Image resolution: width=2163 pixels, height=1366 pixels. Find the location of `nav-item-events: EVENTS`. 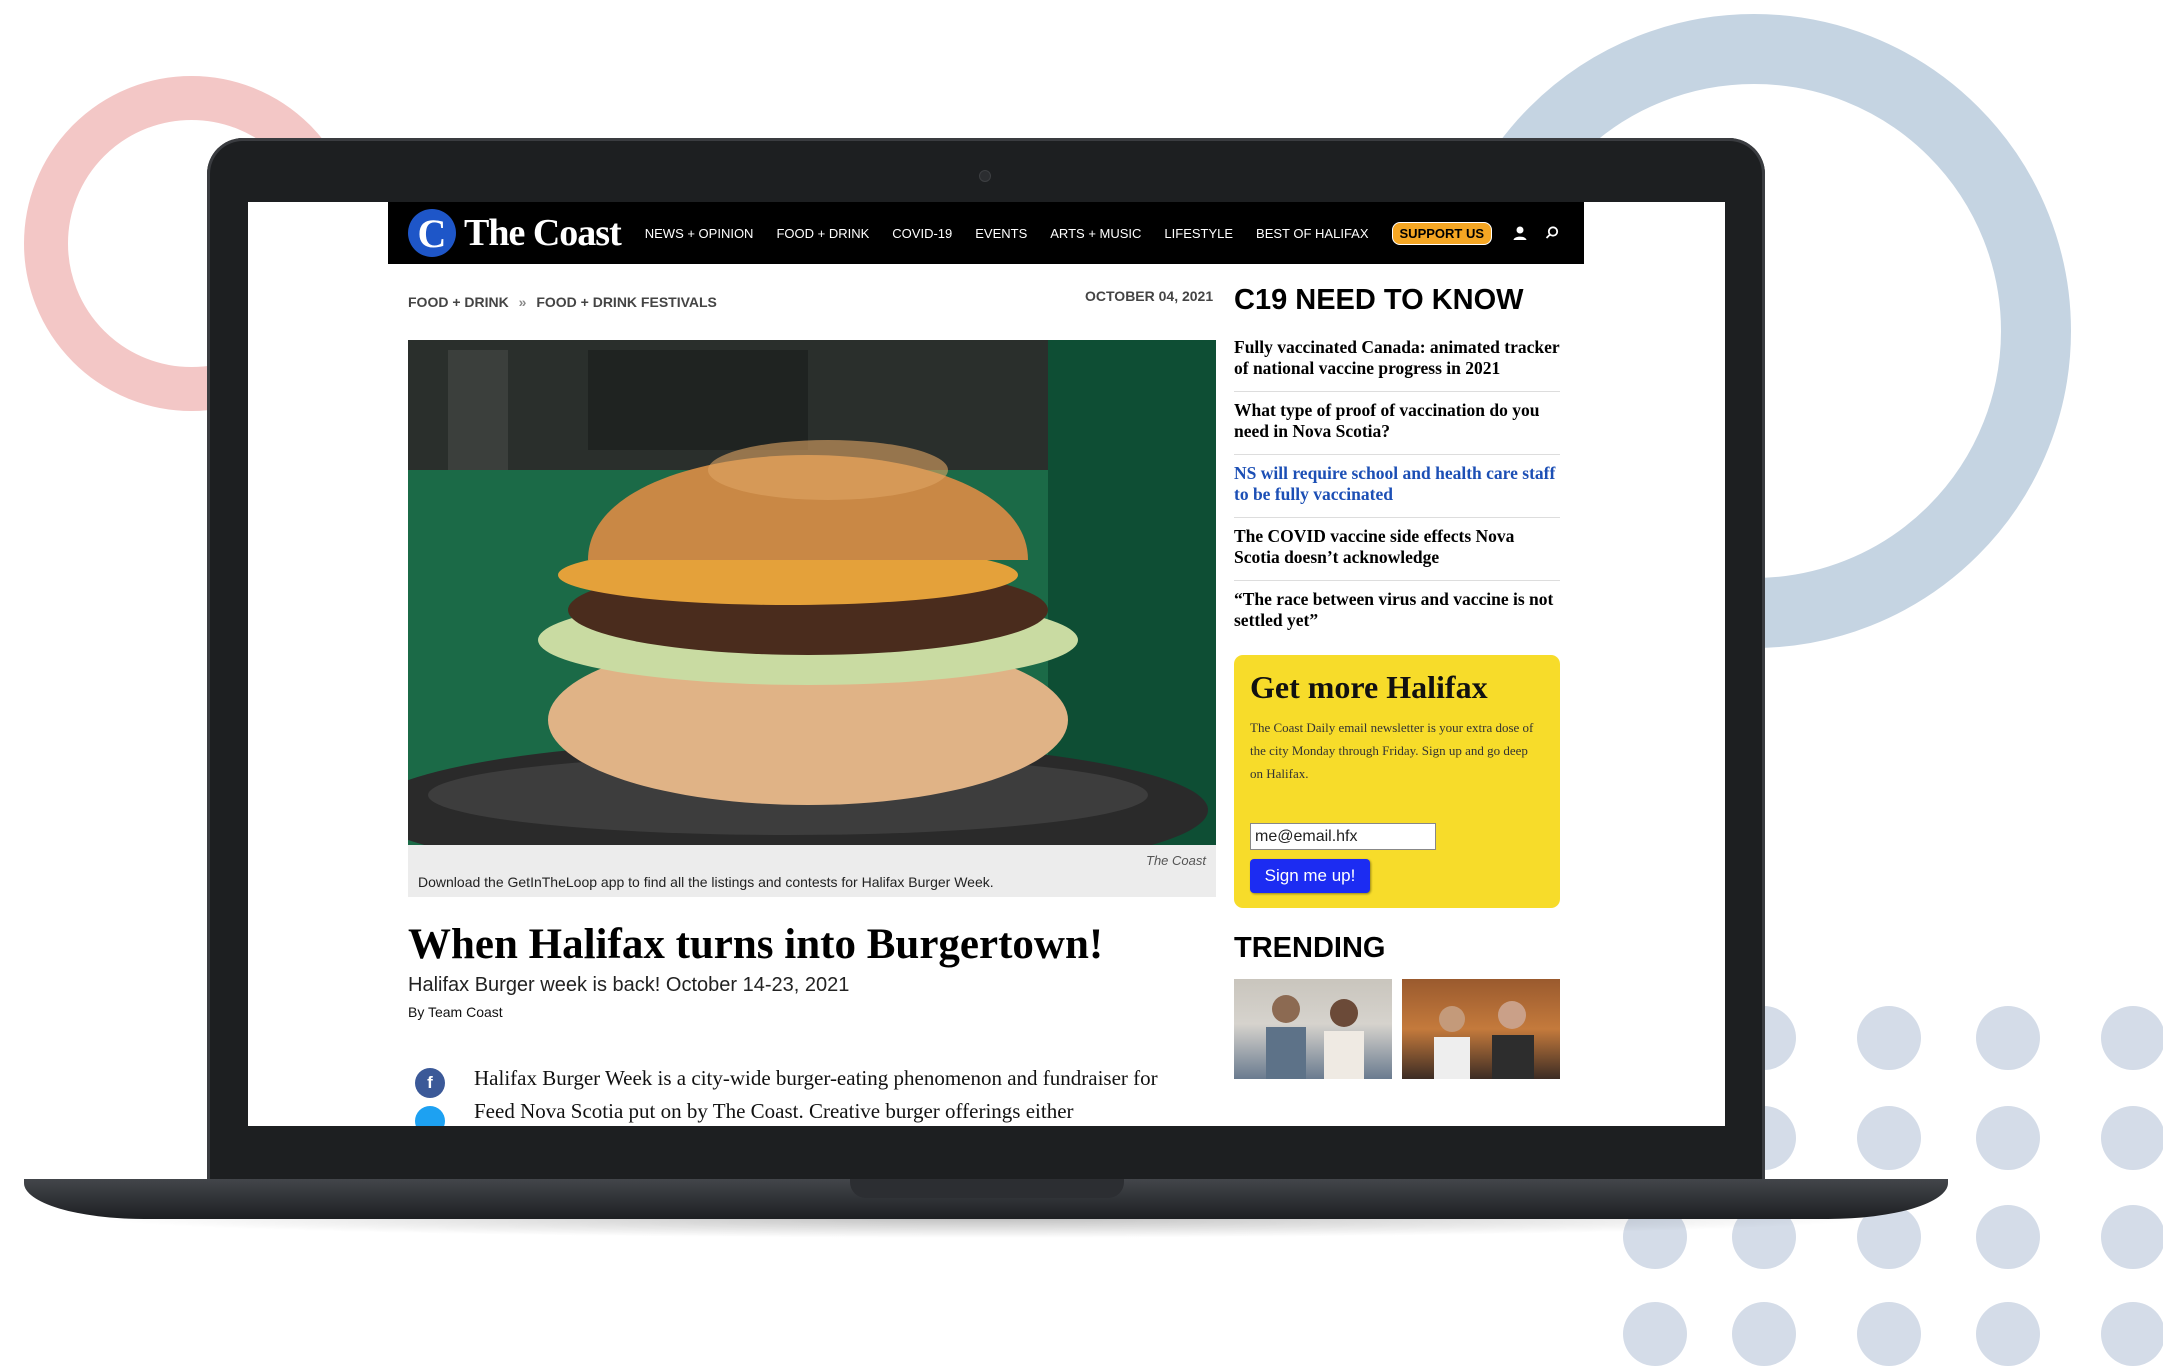

nav-item-events: EVENTS is located at coordinates (1001, 233).